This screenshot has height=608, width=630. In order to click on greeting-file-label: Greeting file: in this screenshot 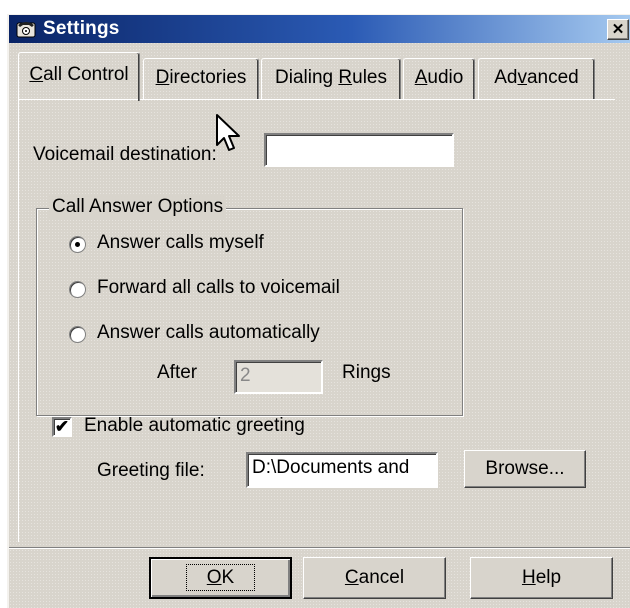, I will do `click(151, 470)`.